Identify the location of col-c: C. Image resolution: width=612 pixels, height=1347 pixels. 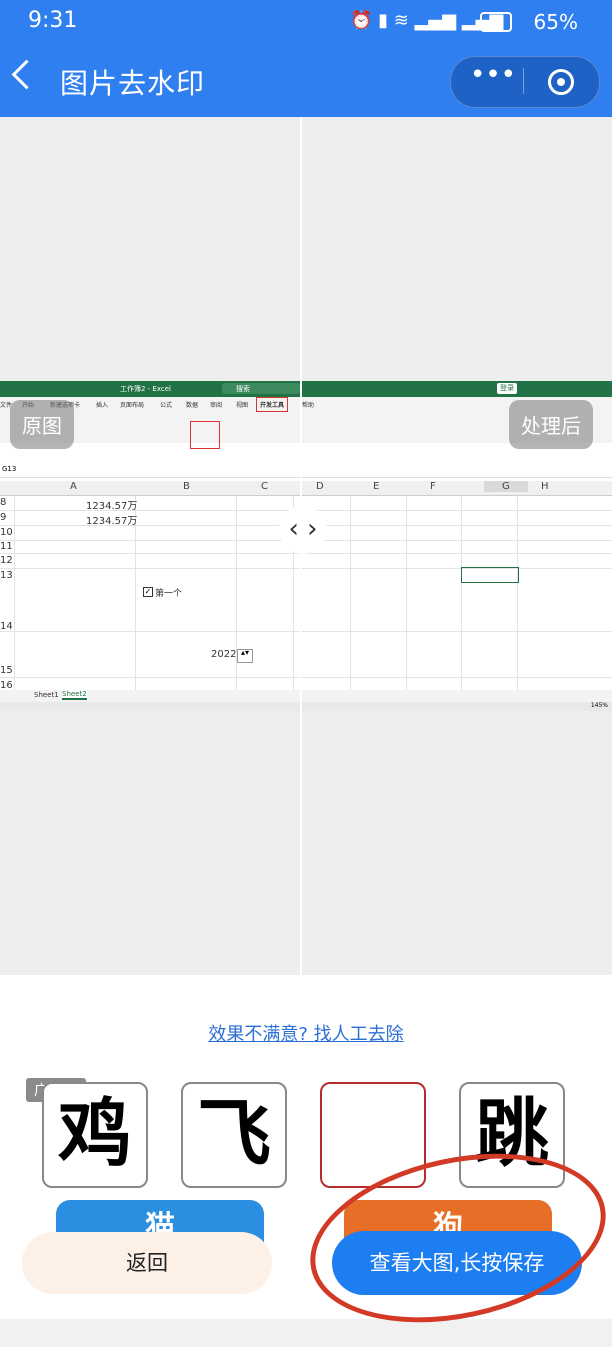
(264, 486).